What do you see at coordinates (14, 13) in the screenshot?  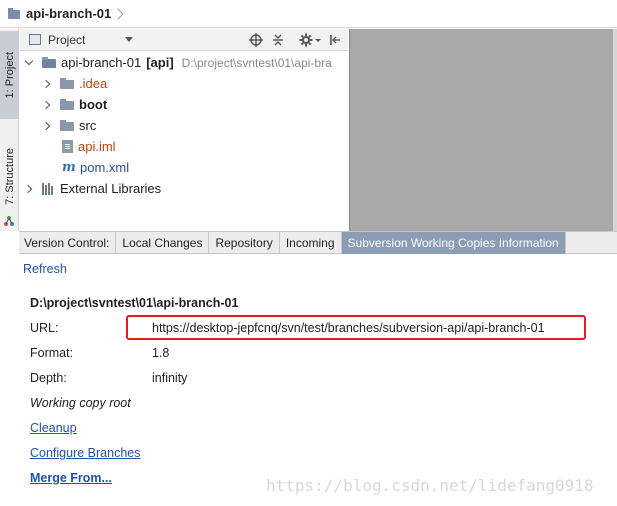 I see `project-folder-icon` at bounding box center [14, 13].